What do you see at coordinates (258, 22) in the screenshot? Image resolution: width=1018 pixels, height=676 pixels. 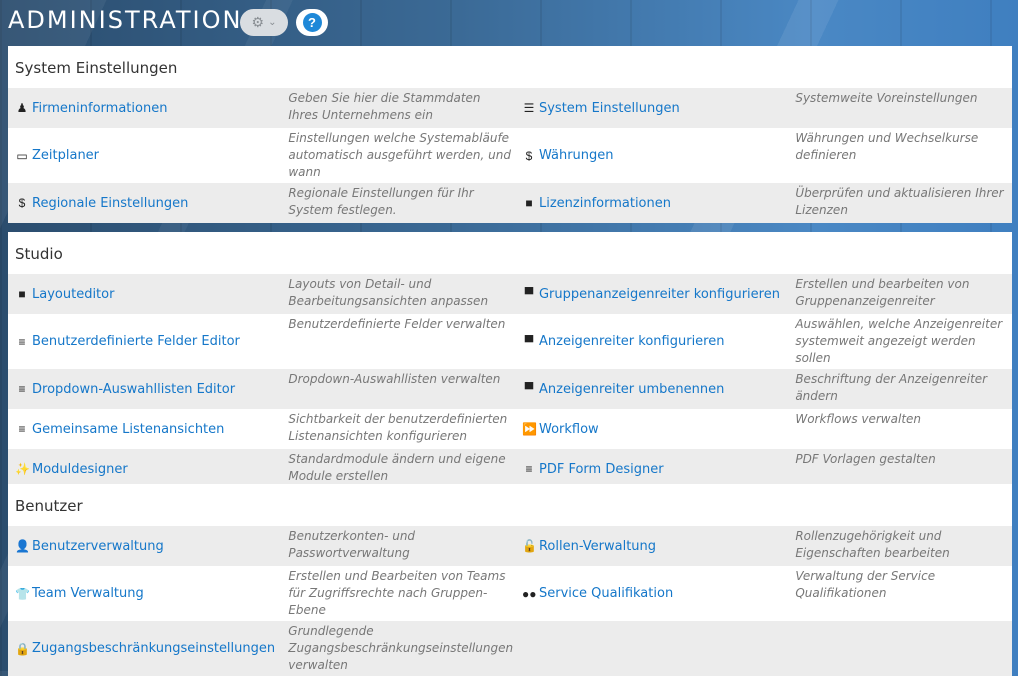 I see `gear-icon: ⚙` at bounding box center [258, 22].